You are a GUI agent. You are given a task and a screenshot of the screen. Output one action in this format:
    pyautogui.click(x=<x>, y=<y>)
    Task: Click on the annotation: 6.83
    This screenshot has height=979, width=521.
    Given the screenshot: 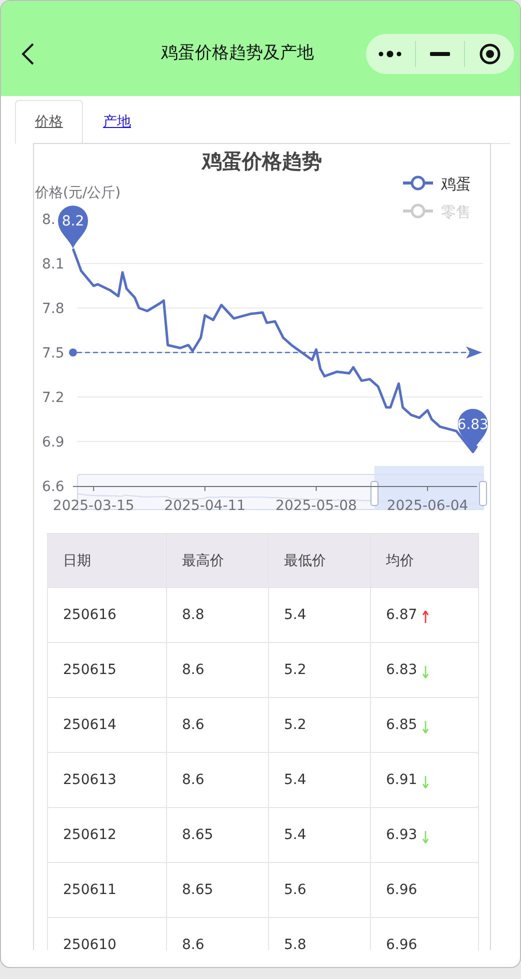 What is the action you would take?
    pyautogui.click(x=472, y=424)
    